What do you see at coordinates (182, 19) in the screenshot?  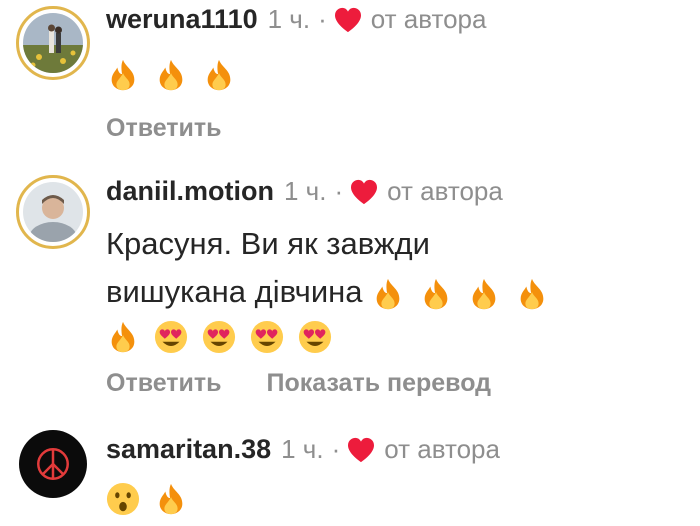 I see `username: weruna1110` at bounding box center [182, 19].